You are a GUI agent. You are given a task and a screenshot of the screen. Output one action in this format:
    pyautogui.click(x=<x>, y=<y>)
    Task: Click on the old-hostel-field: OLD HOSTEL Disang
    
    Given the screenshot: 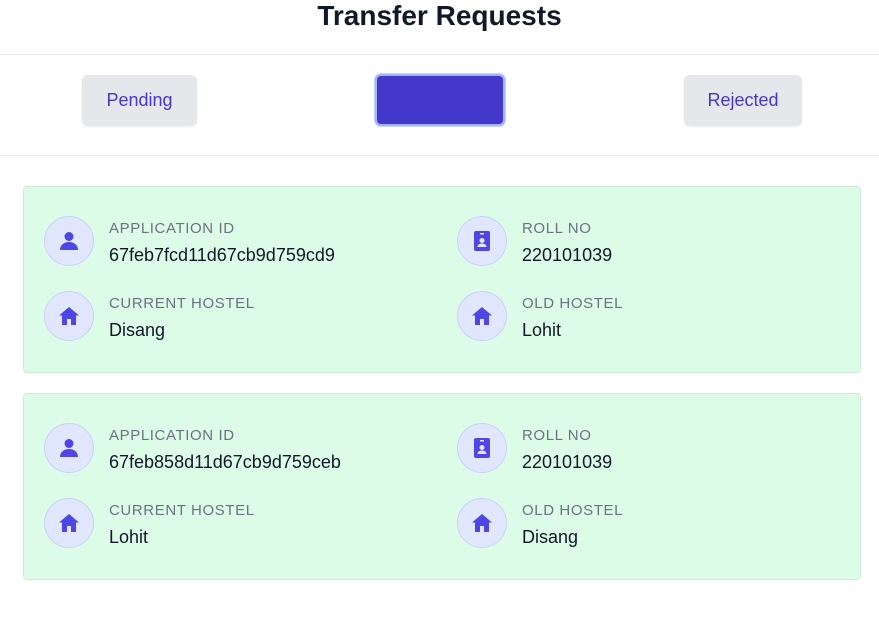 What is the action you would take?
    pyautogui.click(x=540, y=523)
    